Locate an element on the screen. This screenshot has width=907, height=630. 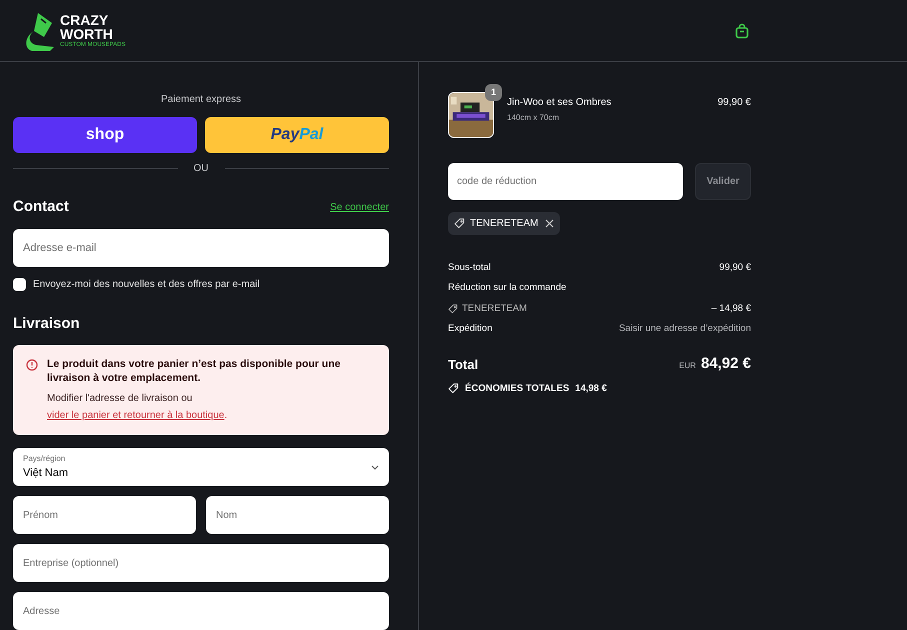
alert-text: . is located at coordinates (226, 415).